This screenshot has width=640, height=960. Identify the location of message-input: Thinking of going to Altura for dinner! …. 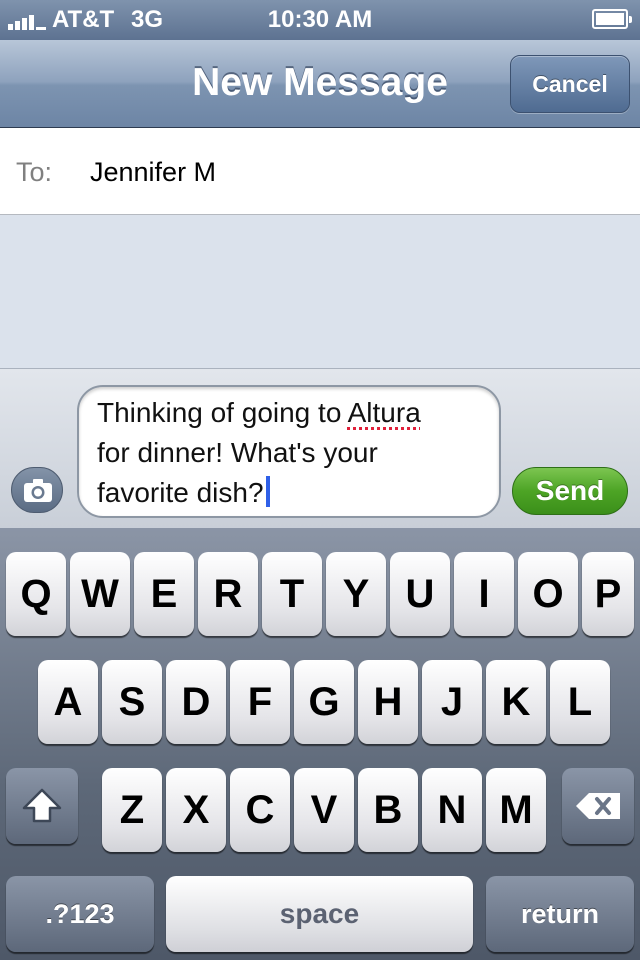
(289, 451).